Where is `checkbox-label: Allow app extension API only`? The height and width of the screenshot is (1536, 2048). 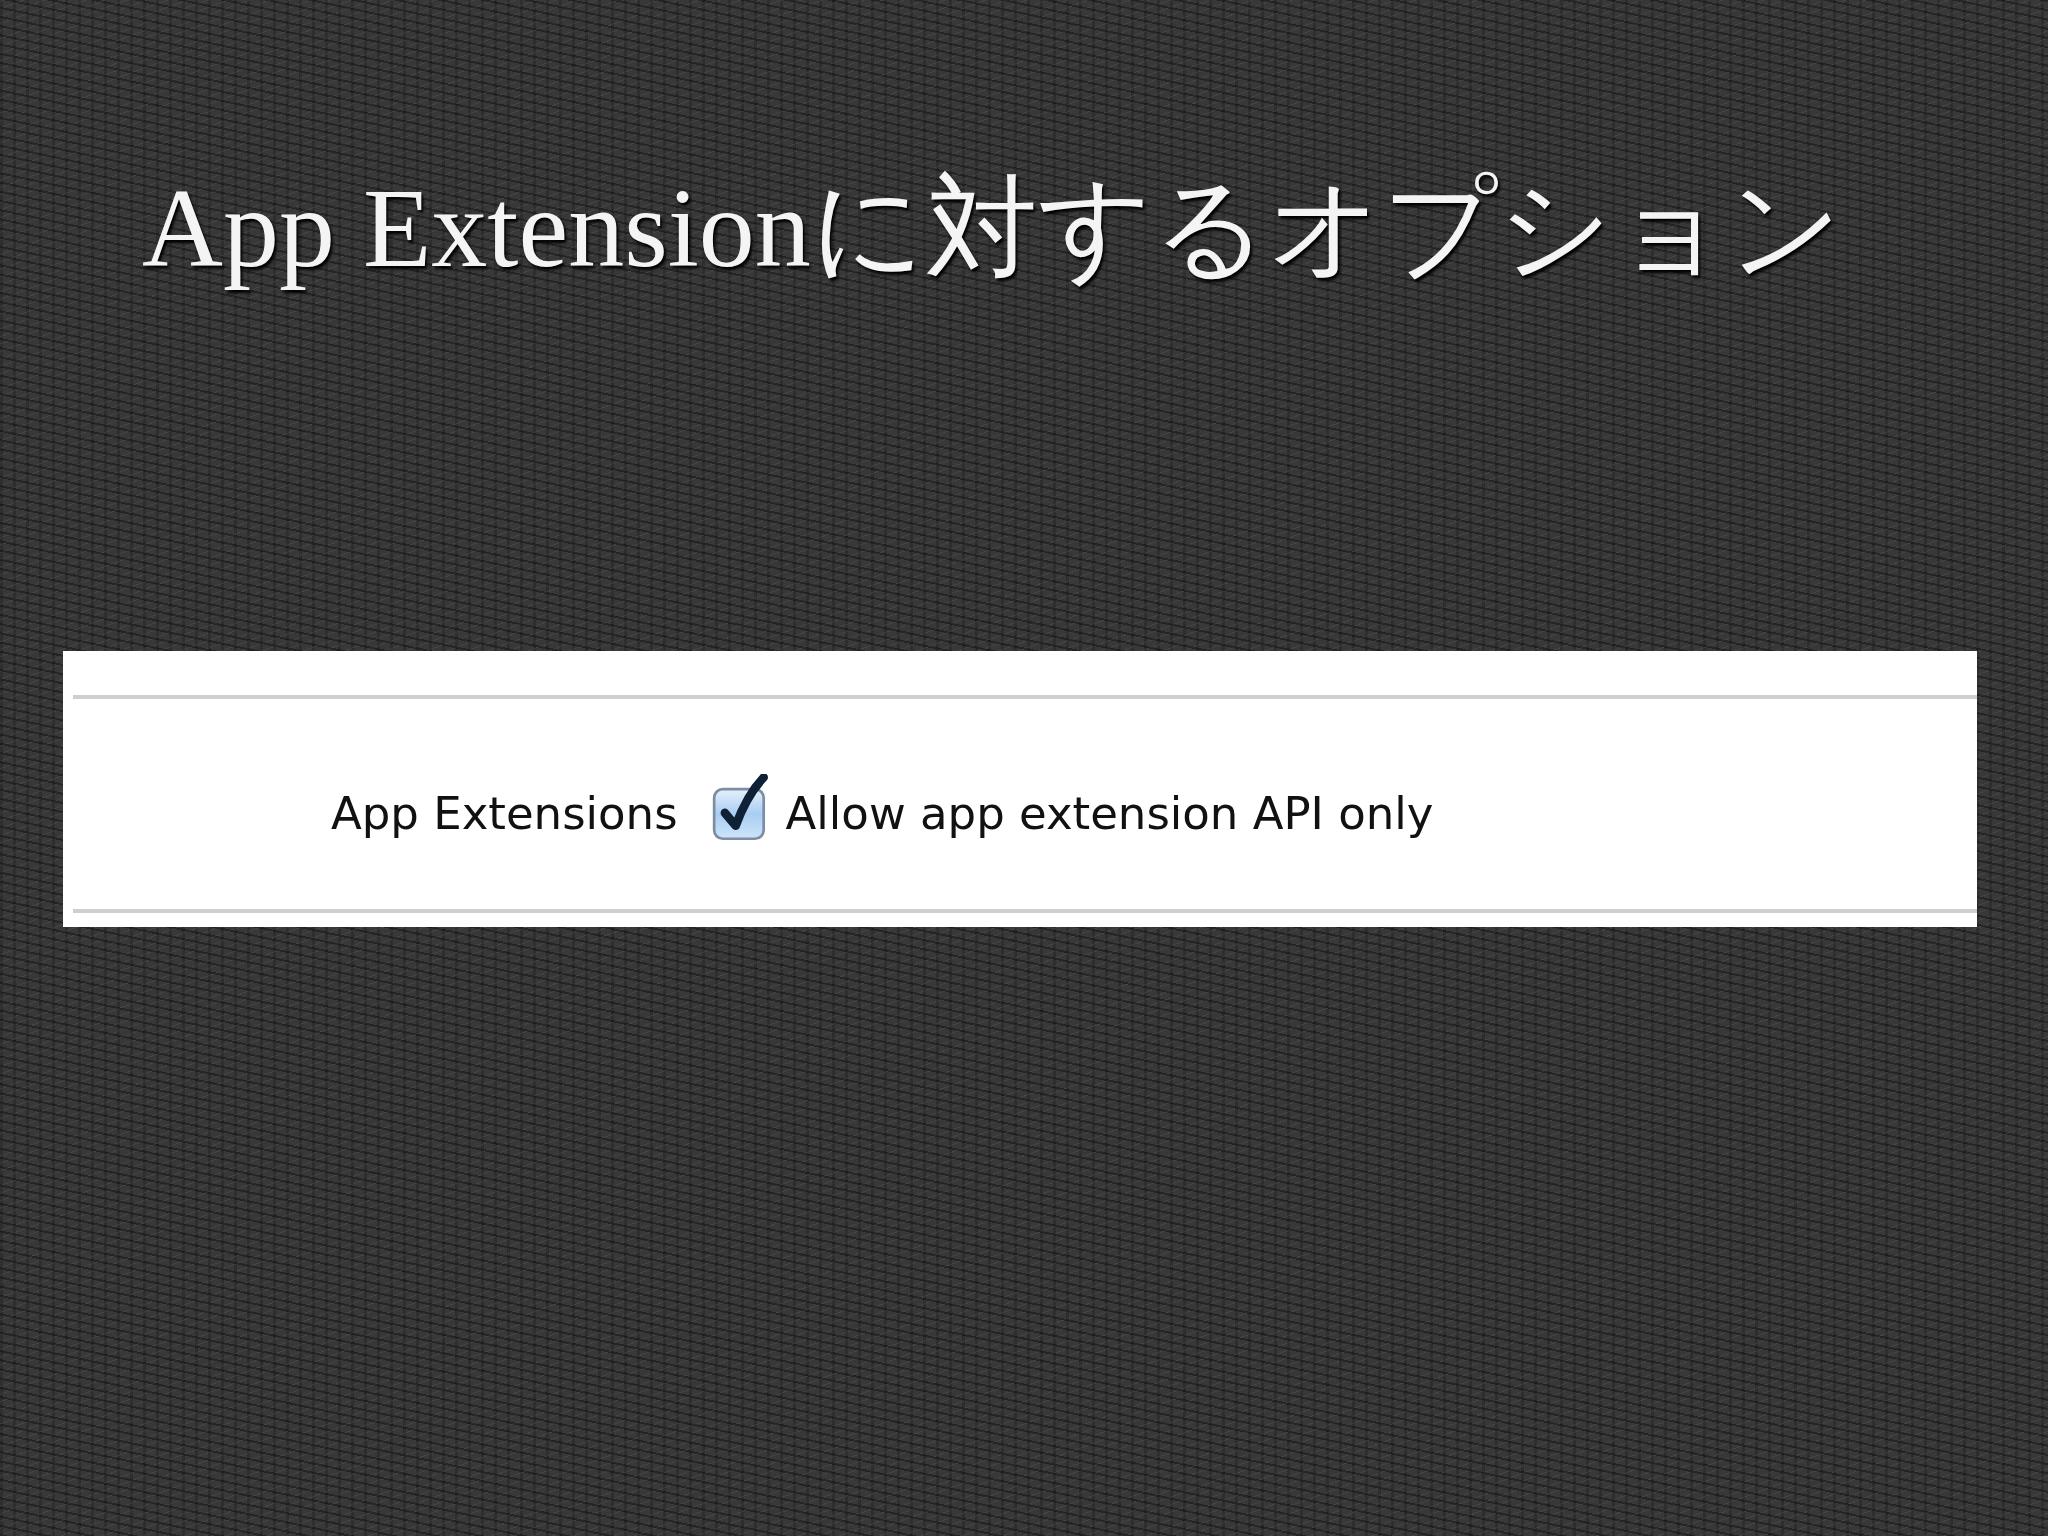
checkbox-label: Allow app extension API only is located at coordinates (1109, 814).